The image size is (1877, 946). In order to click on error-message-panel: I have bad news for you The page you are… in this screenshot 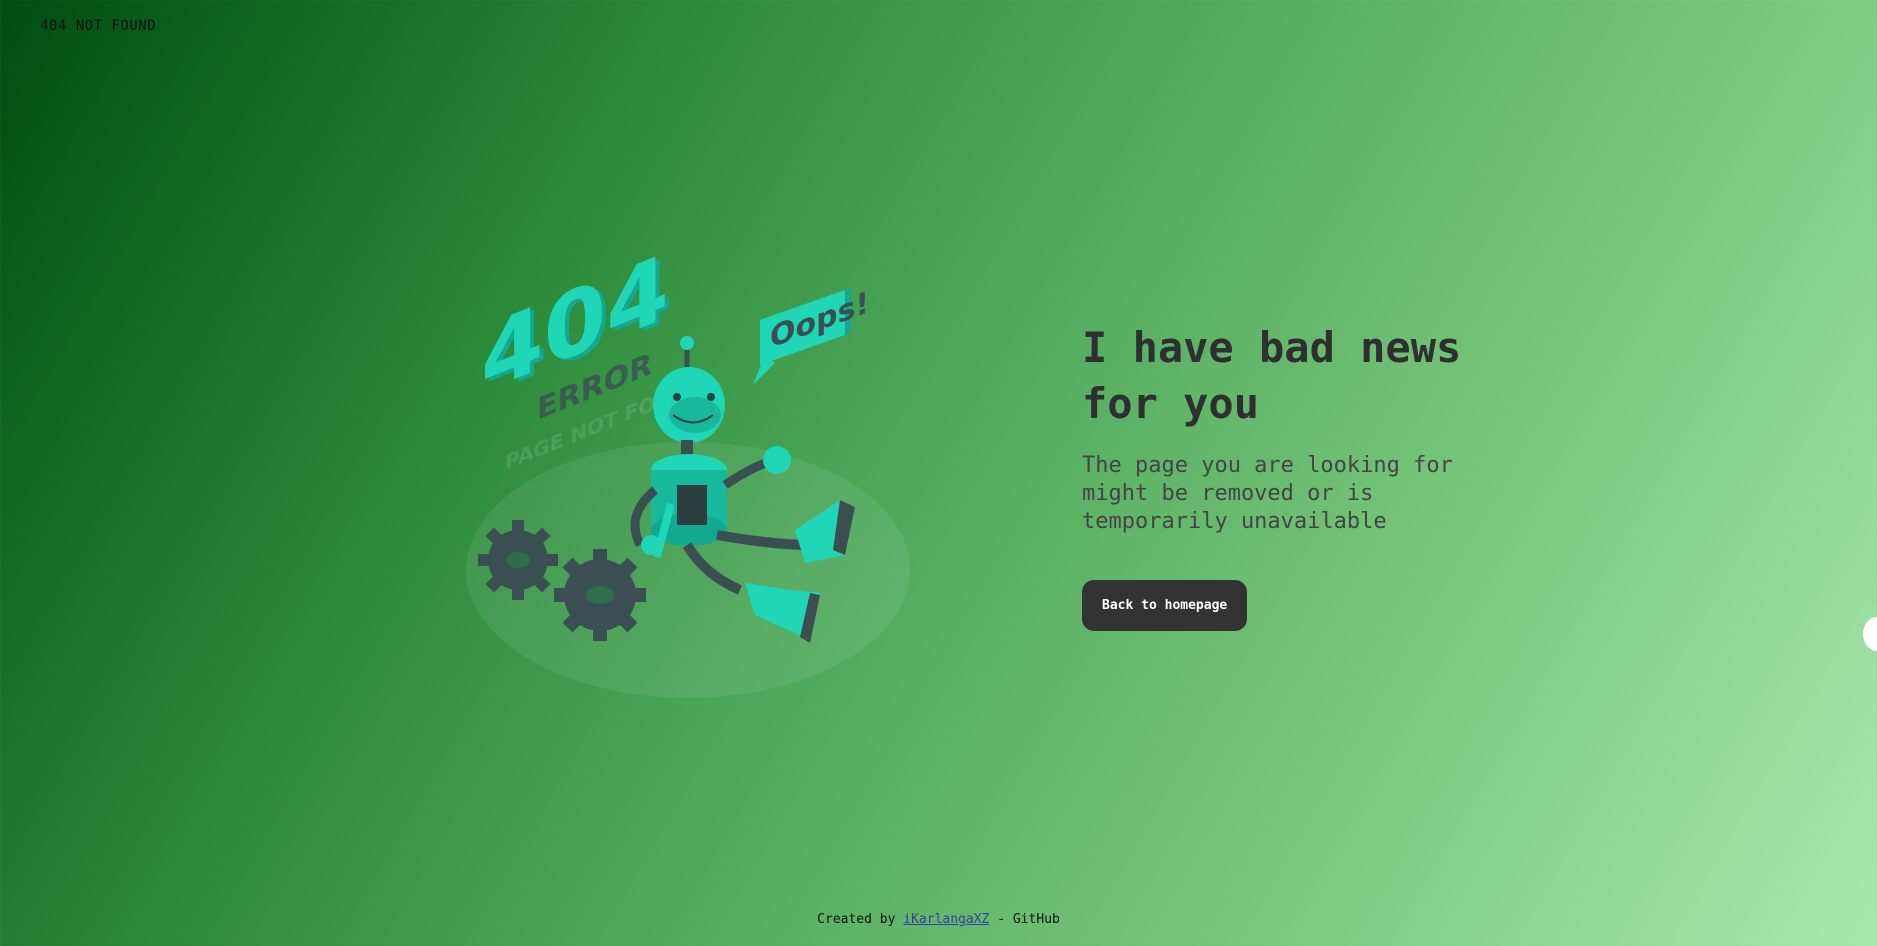, I will do `click(1312, 475)`.